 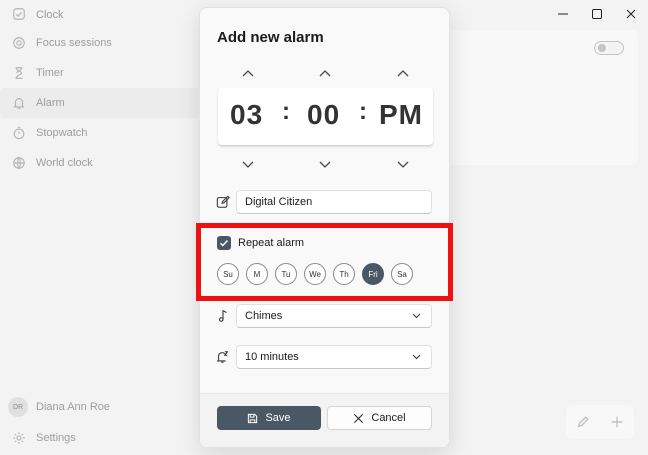 What do you see at coordinates (264, 316) in the screenshot?
I see `sound-value: Chimes` at bounding box center [264, 316].